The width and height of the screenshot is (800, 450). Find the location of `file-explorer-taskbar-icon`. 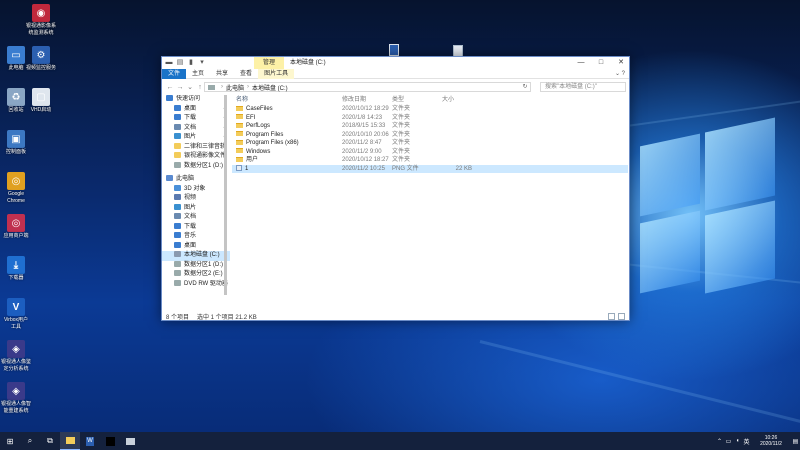

file-explorer-taskbar-icon is located at coordinates (70, 441).